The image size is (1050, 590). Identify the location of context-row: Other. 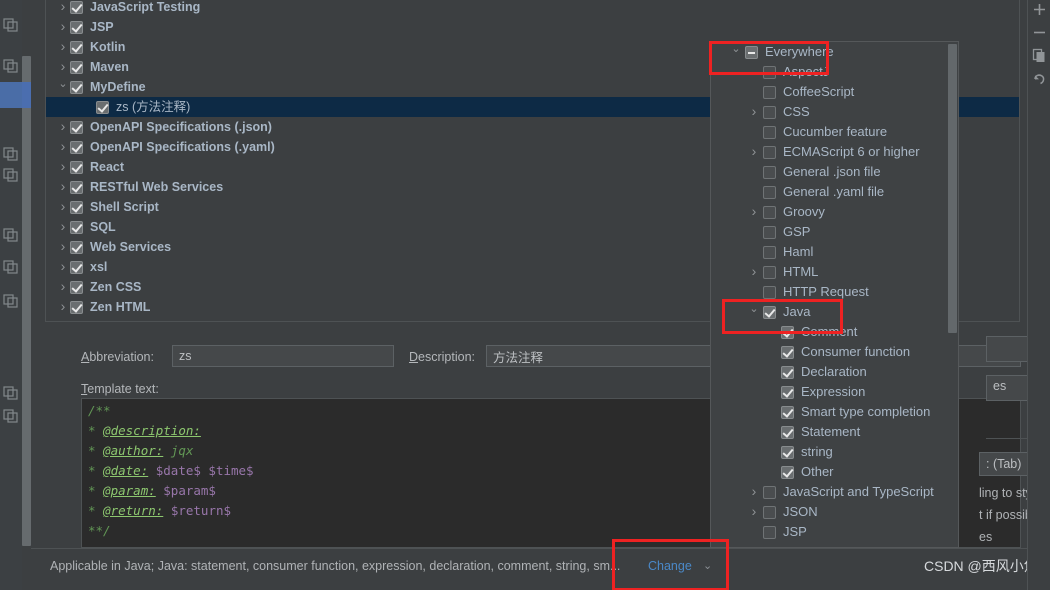
(829, 472).